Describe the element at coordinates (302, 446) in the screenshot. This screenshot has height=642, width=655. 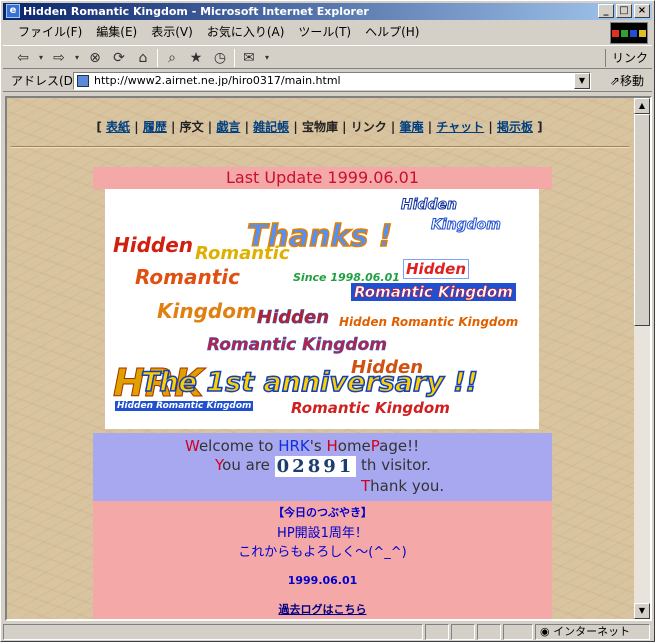
I see `welcome-line: Welcome to HRK's HomePage!!` at that location.